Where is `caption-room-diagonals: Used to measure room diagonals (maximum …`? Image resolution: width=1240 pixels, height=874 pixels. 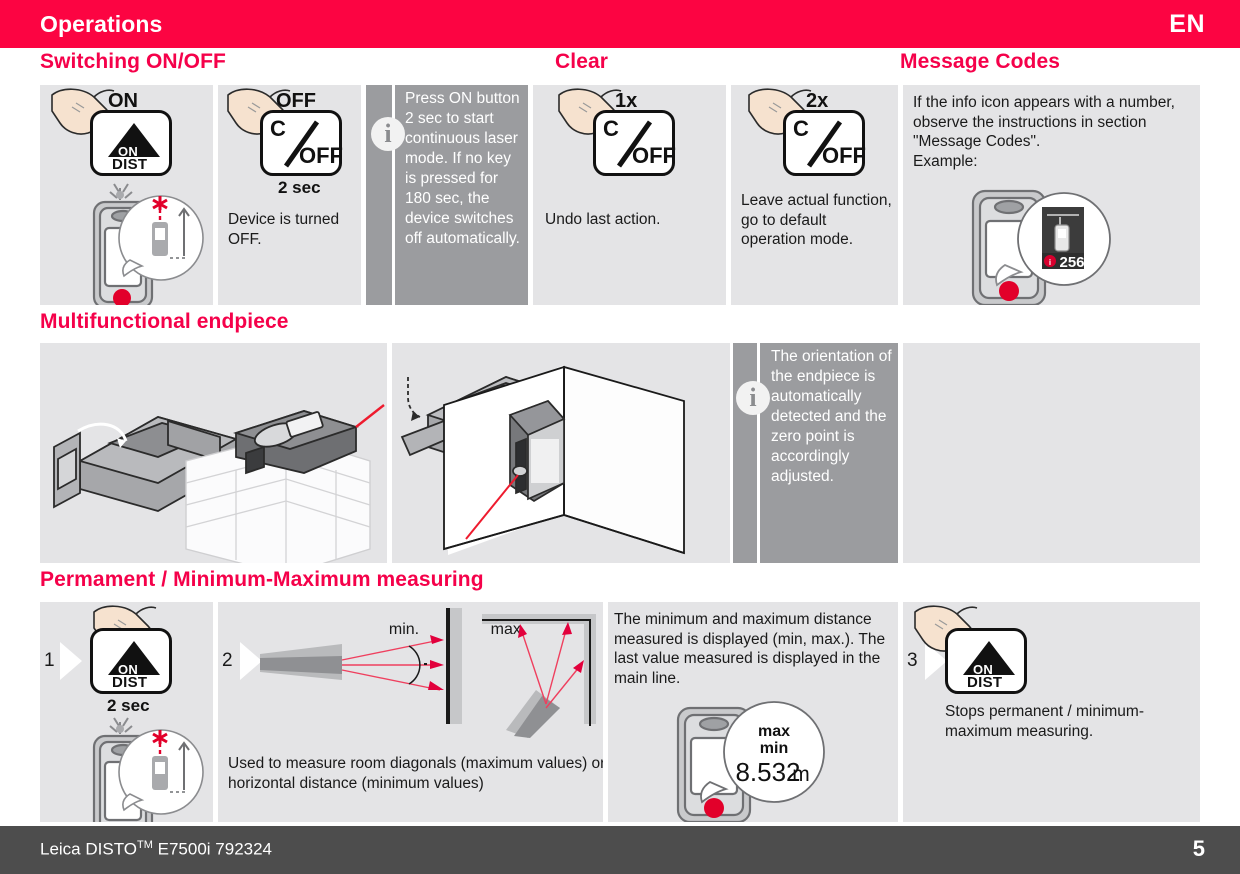 caption-room-diagonals: Used to measure room diagonals (maximum … is located at coordinates (415, 773).